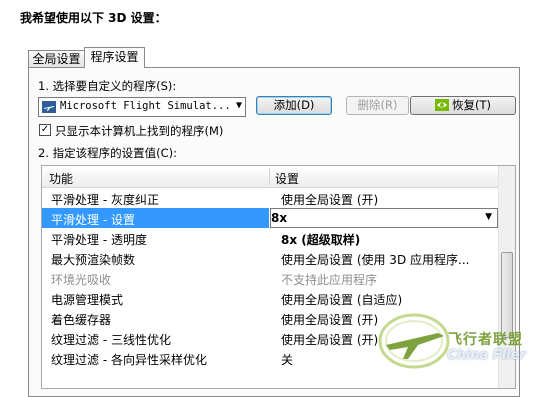 The height and width of the screenshot is (397, 533). What do you see at coordinates (485, 340) in the screenshot?
I see `watermark-title: 飞行者联盟` at bounding box center [485, 340].